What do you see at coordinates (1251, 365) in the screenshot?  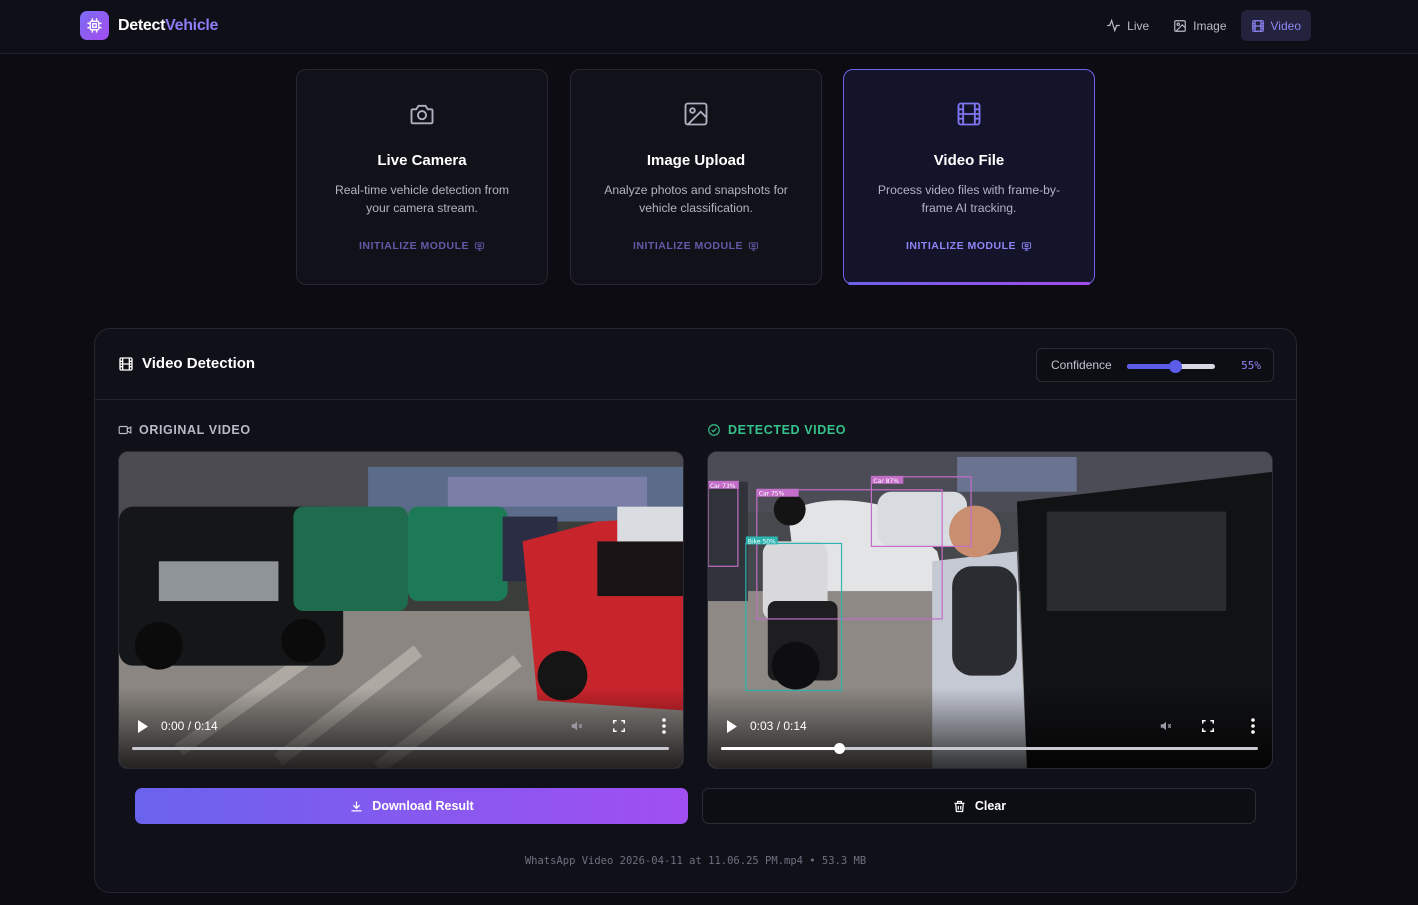 I see `confidence-value: 55%` at bounding box center [1251, 365].